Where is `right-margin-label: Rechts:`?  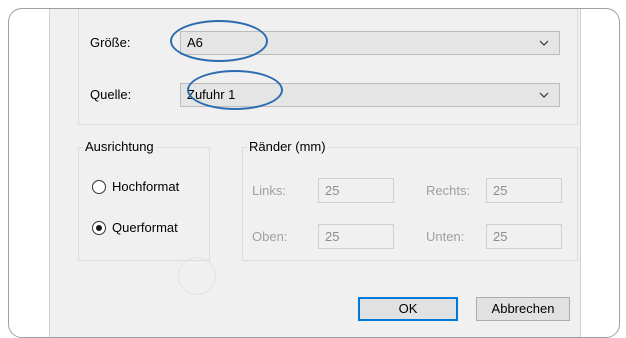
right-margin-label: Rechts: is located at coordinates (448, 190).